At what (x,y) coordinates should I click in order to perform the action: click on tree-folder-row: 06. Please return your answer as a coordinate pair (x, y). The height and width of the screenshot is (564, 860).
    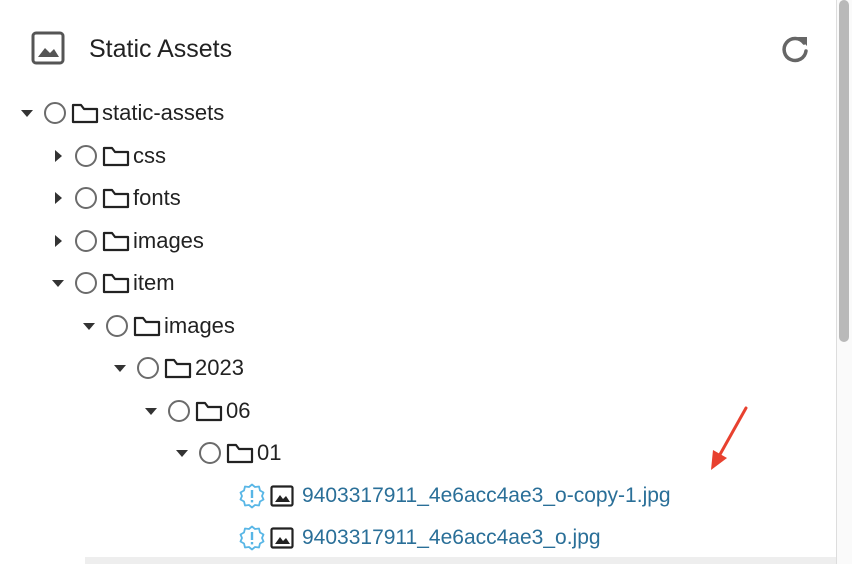
    Looking at the image, I should click on (196, 411).